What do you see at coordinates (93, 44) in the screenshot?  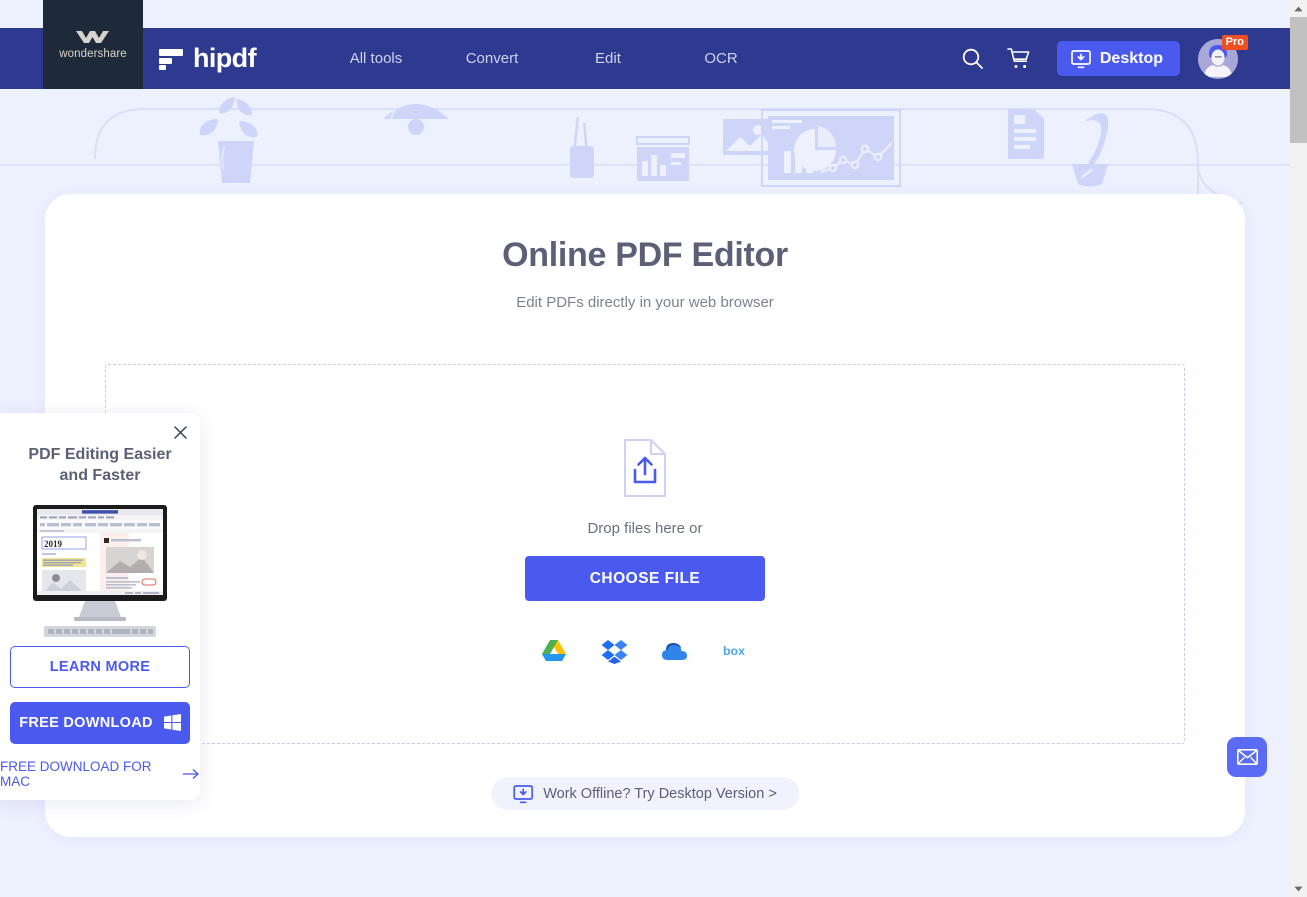 I see `wondershare-badge: wondershare` at bounding box center [93, 44].